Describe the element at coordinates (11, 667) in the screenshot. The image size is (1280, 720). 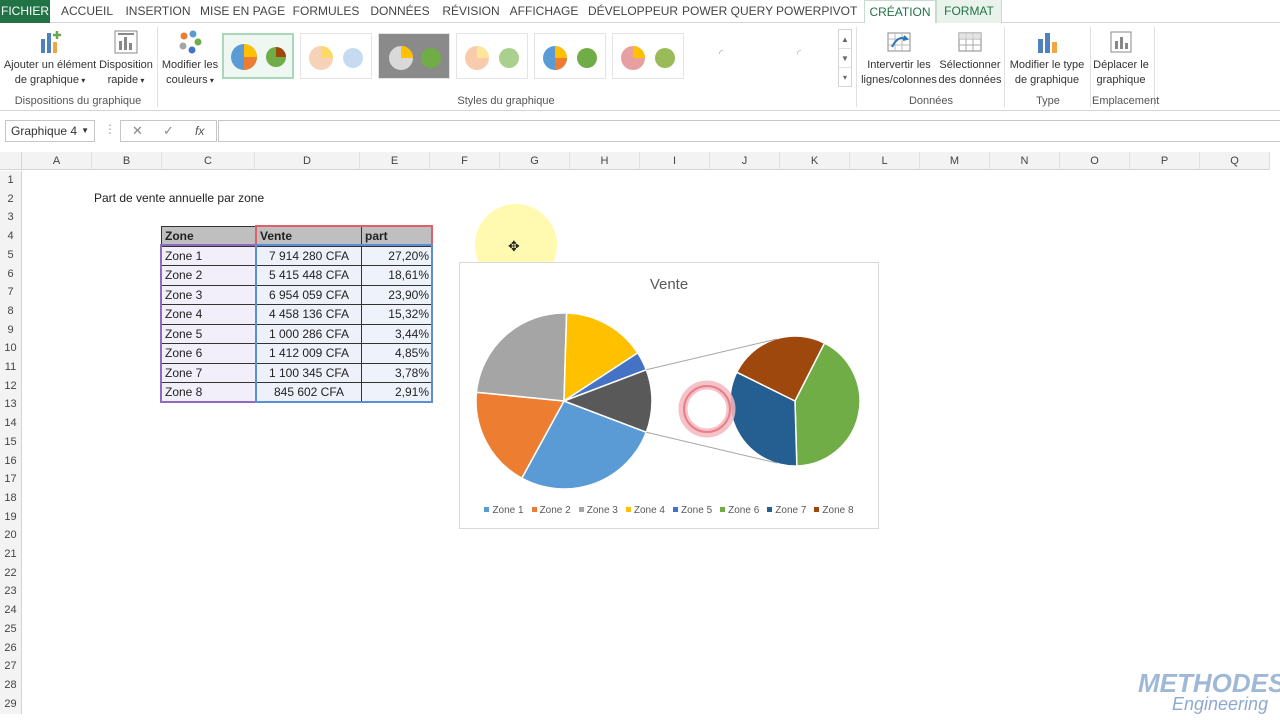
I see `row-header: 27` at that location.